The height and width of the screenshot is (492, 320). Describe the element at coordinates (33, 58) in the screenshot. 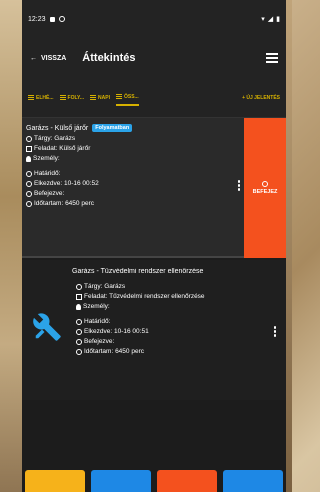

I see `arrow-left-icon: ←` at that location.